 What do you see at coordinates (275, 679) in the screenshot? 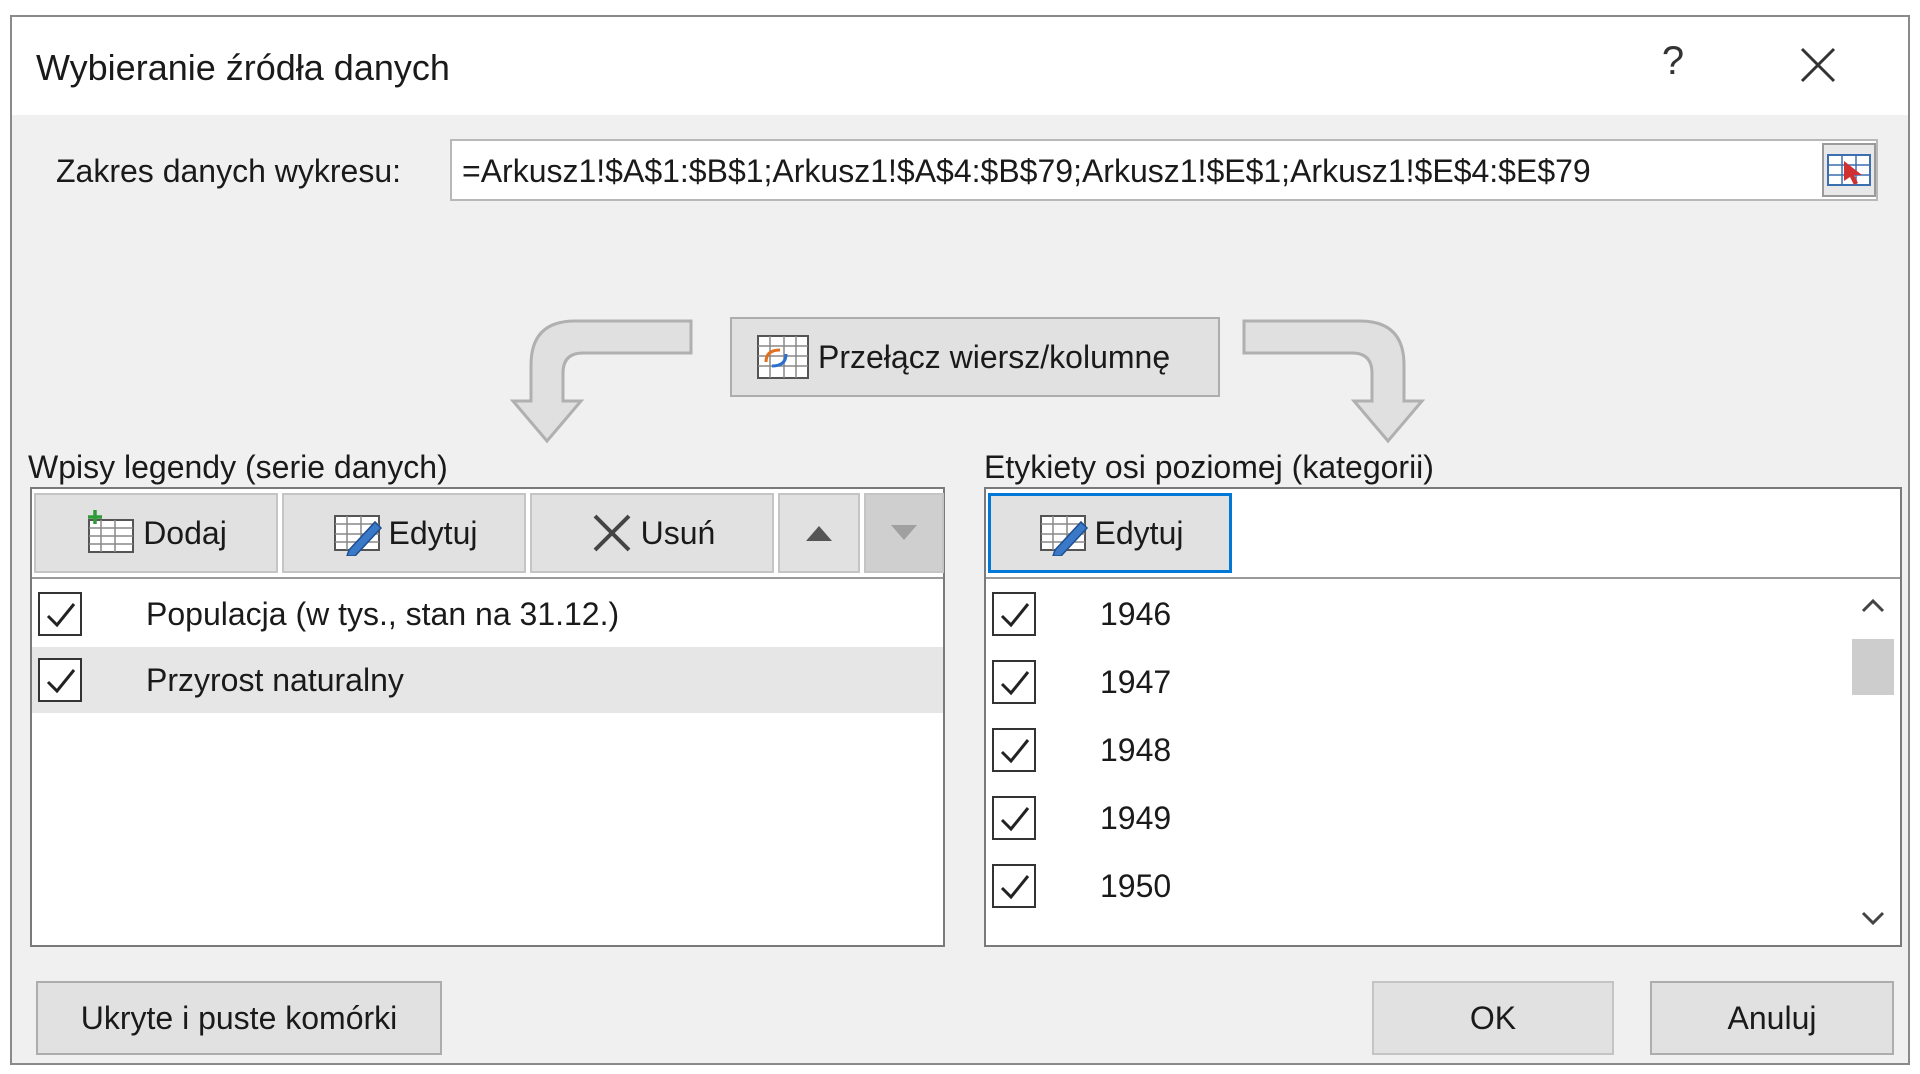
I see `series-label: Przyrost naturalny` at bounding box center [275, 679].